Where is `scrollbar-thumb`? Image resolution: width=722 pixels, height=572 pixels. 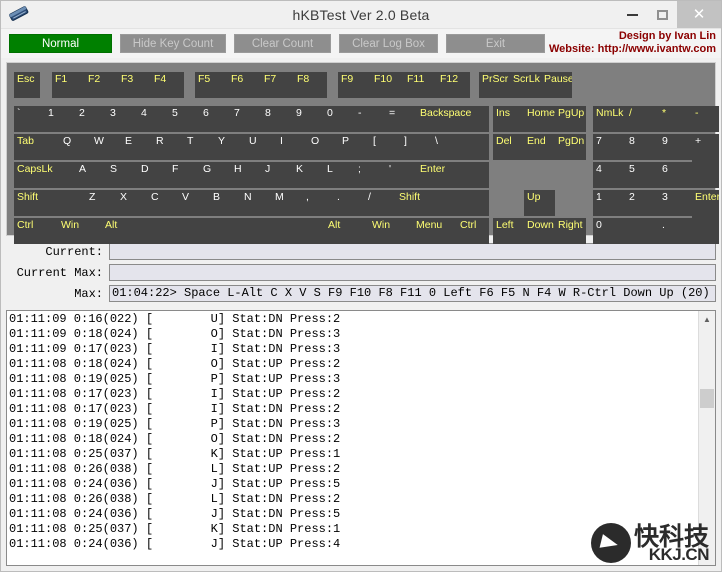 scrollbar-thumb is located at coordinates (707, 398).